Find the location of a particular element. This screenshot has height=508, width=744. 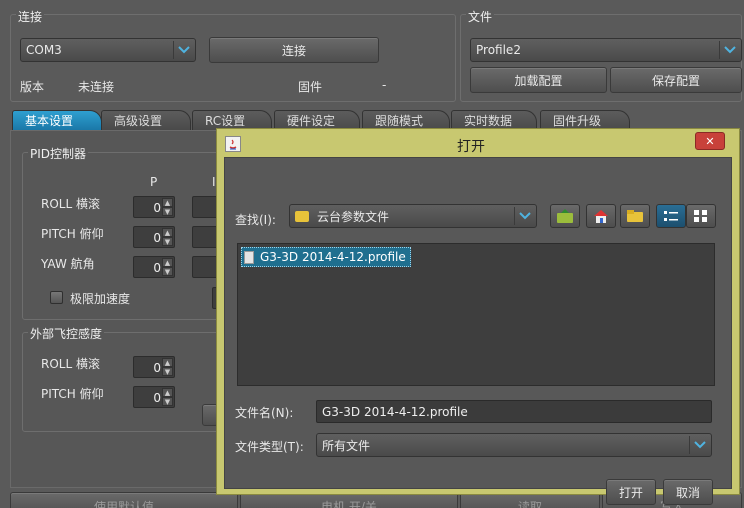

file-list-item: G3-3D 2014-4-12.profile is located at coordinates (326, 257).